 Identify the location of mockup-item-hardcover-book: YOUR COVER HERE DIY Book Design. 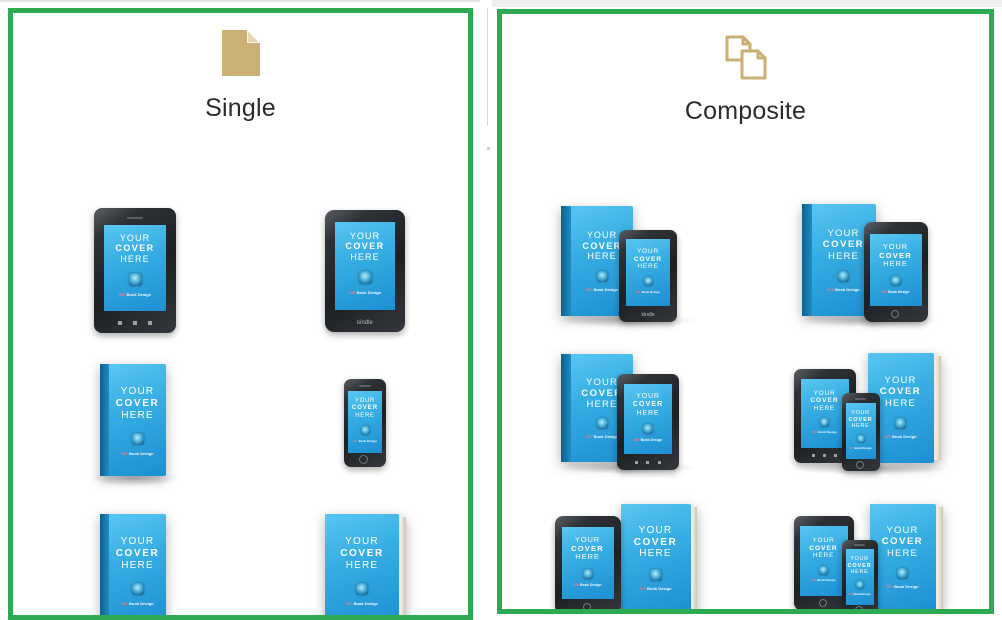
(365, 561).